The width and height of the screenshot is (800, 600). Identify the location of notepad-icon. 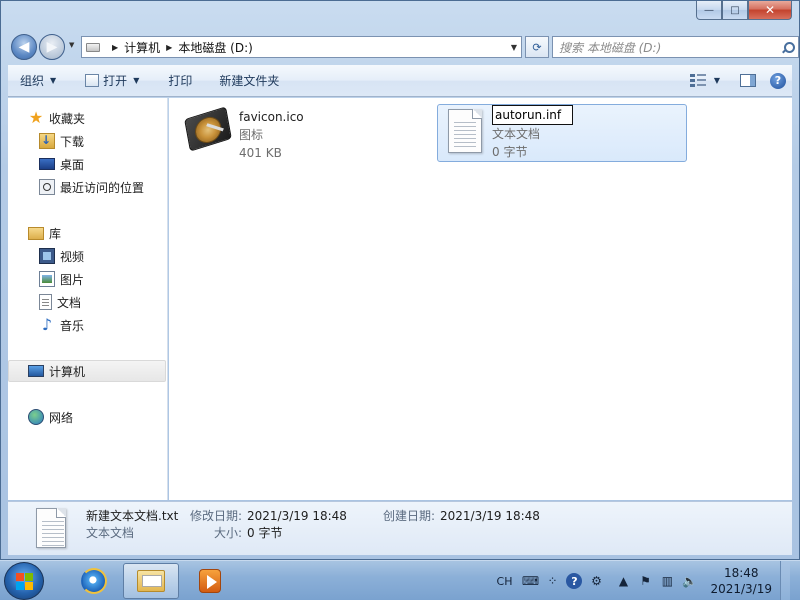
(92, 80).